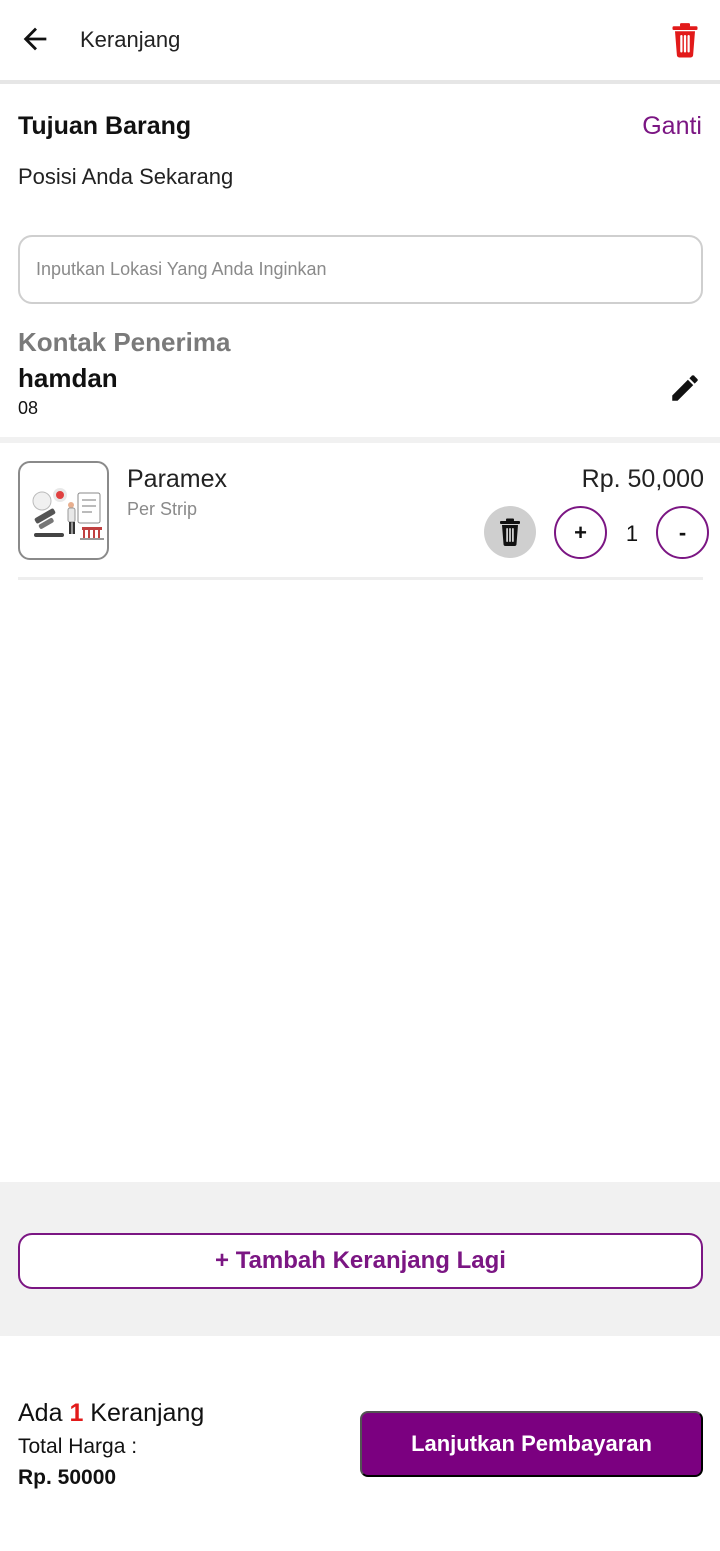 This screenshot has height=1551, width=720. What do you see at coordinates (144, 1413) in the screenshot?
I see `cart-count-suffix: Keranjang` at bounding box center [144, 1413].